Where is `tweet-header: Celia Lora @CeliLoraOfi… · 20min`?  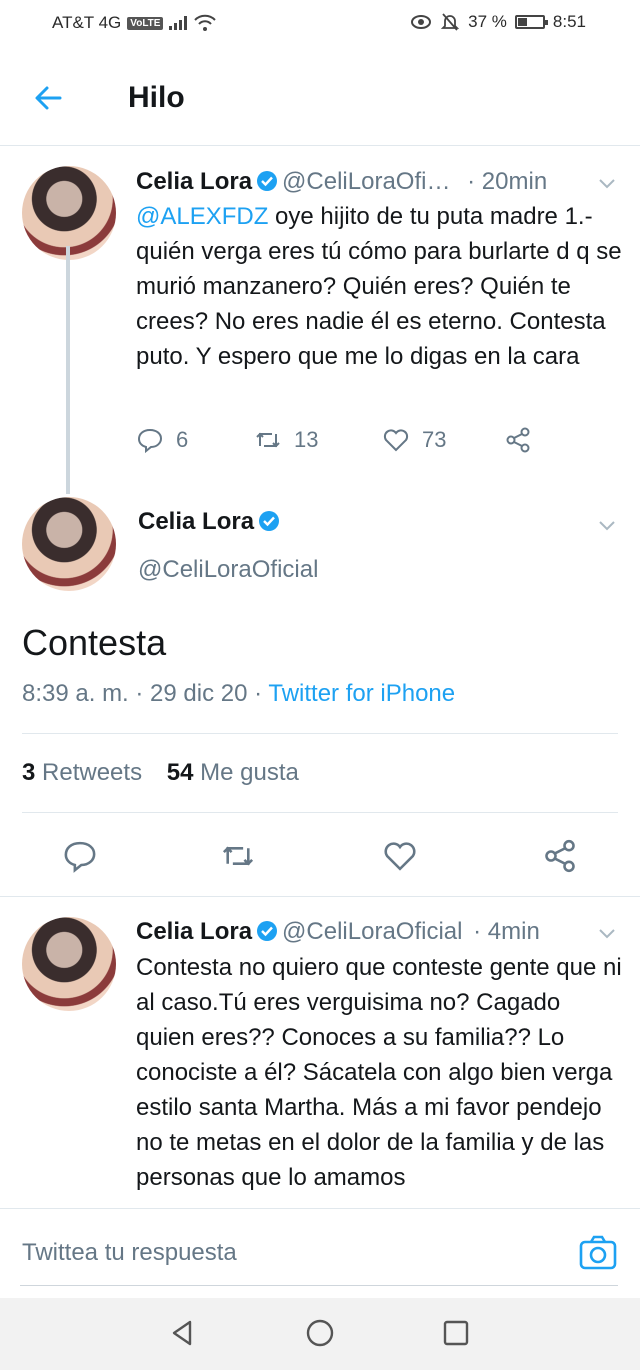 tweet-header: Celia Lora @CeliLoraOfi… · 20min is located at coordinates (341, 182).